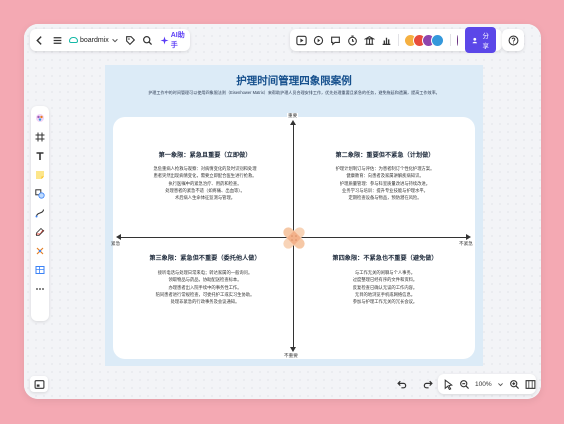 The image size is (564, 424). Describe the element at coordinates (485, 41) in the screenshot. I see `share-label: 分享` at that location.